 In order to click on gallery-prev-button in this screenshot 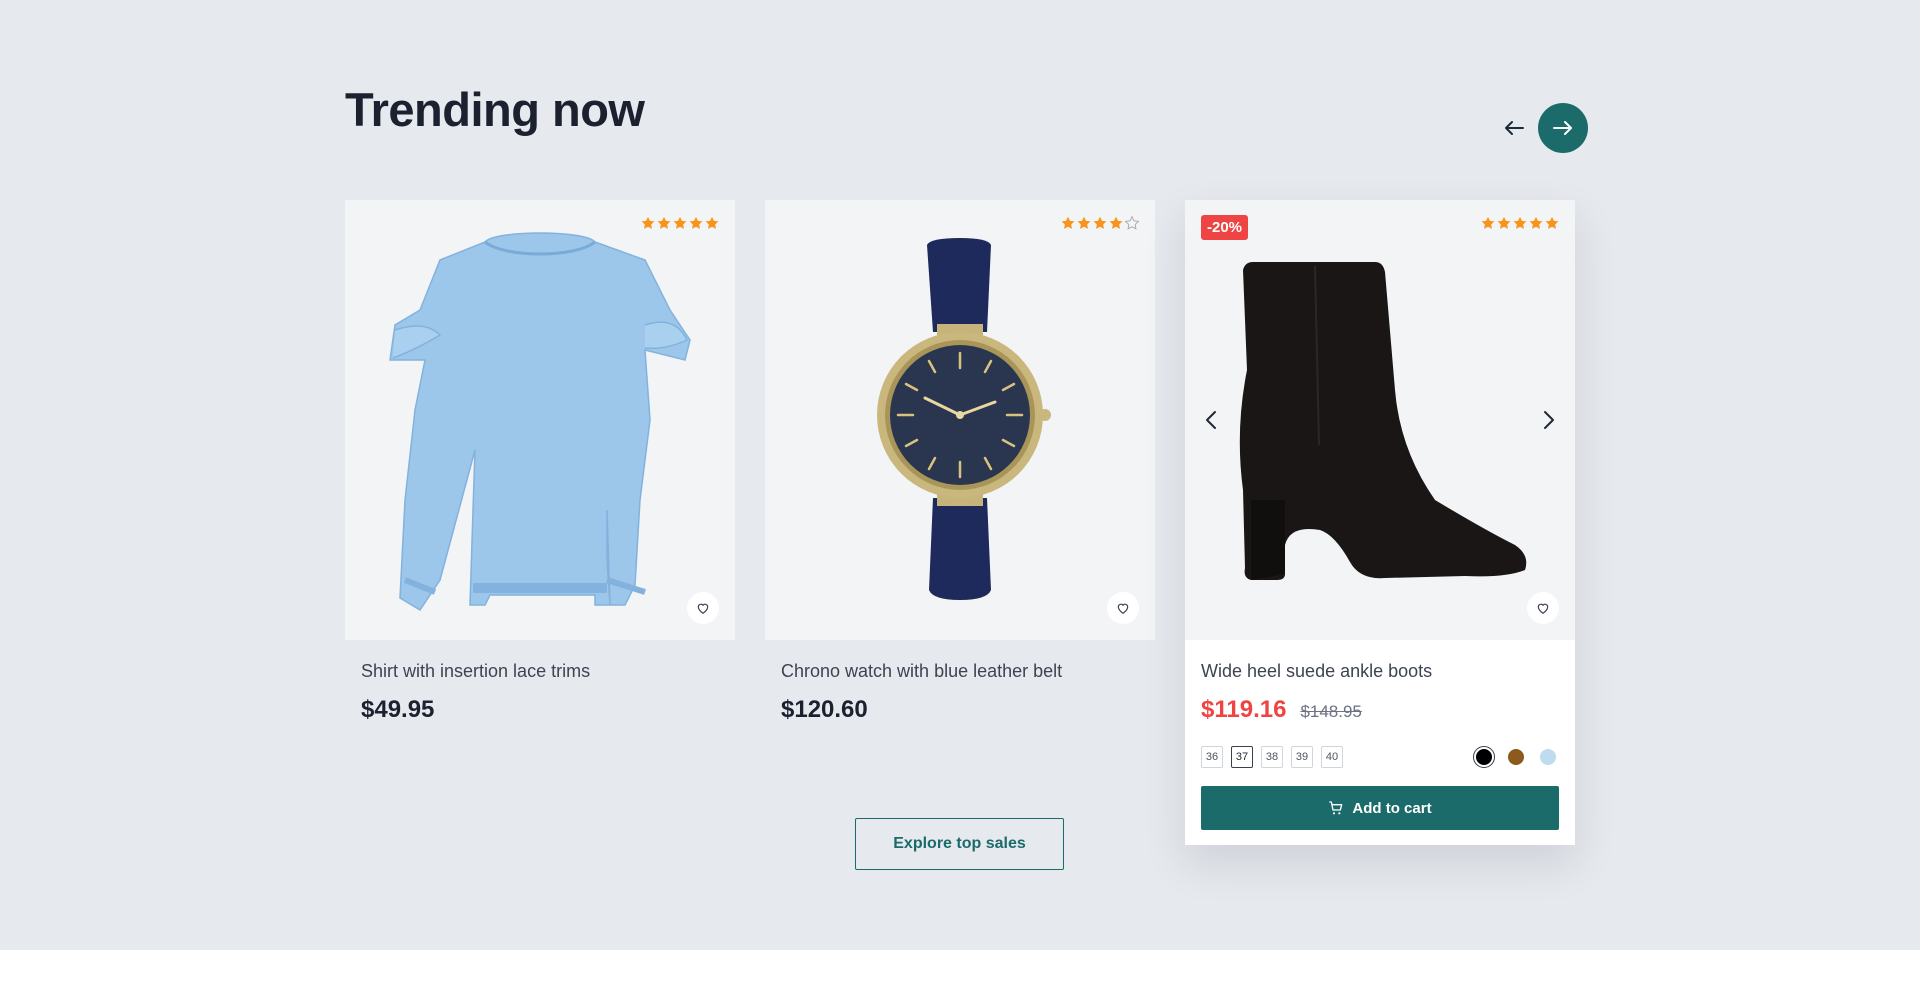, I will do `click(1211, 420)`.